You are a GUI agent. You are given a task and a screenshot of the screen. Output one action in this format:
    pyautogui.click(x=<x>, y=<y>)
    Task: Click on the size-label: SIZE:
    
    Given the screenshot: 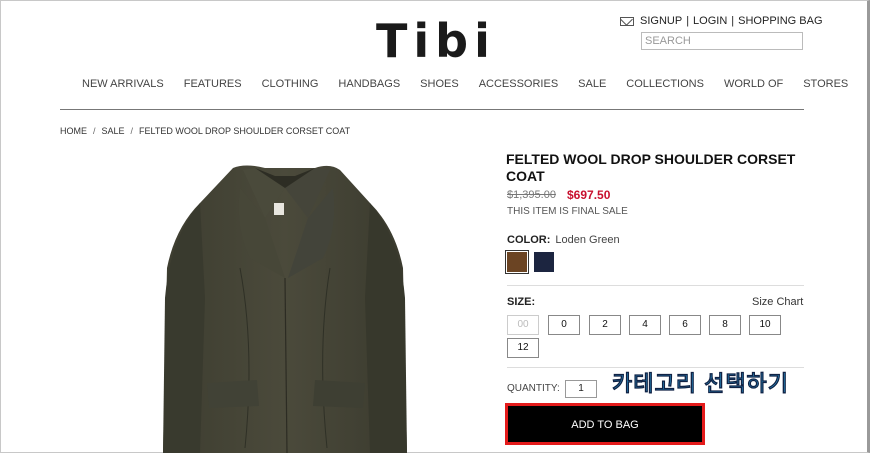 What is the action you would take?
    pyautogui.click(x=521, y=302)
    